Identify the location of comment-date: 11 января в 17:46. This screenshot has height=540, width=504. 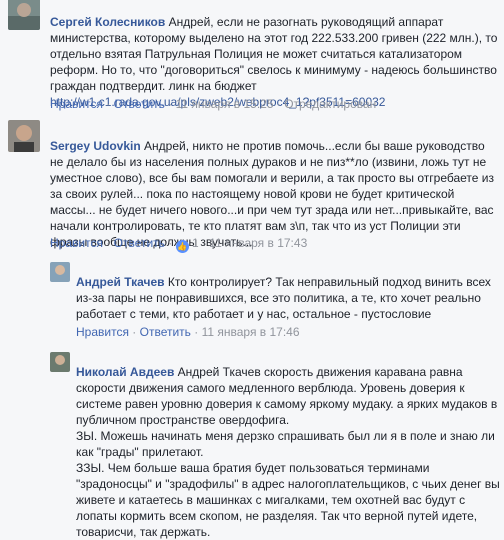
(251, 332).